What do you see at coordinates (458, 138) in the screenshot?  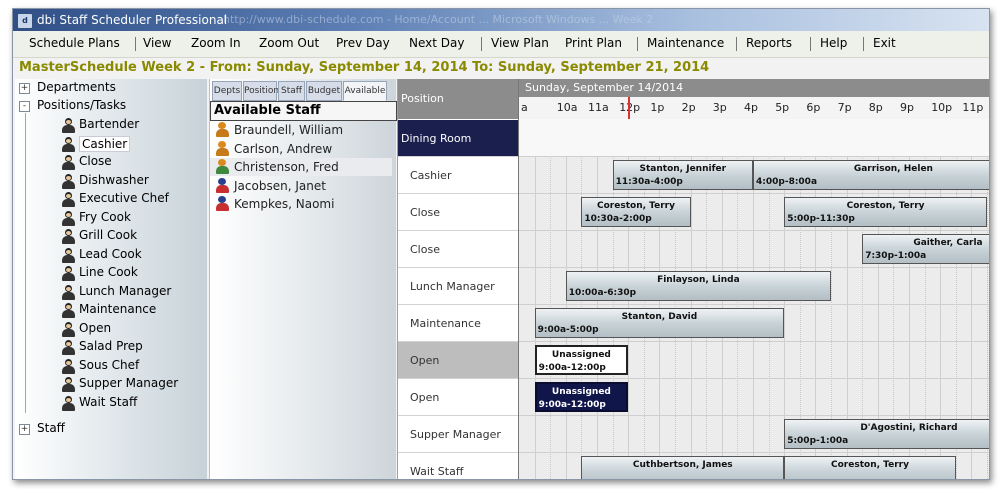 I see `position-row-dining-room: Dining Room` at bounding box center [458, 138].